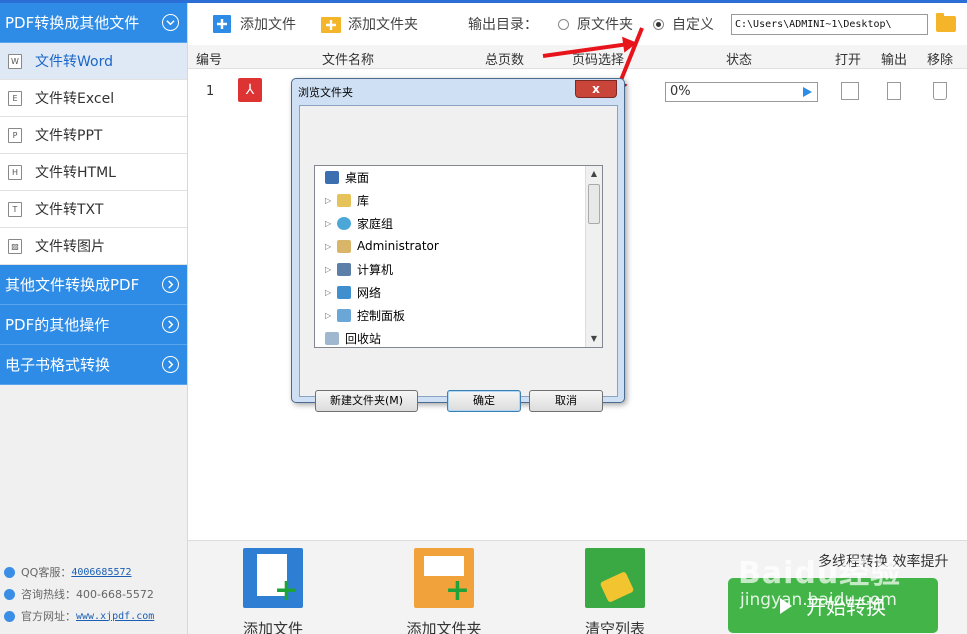 Image resolution: width=967 pixels, height=634 pixels. I want to click on sidebar-item-to-excel: E 文件转Excel, so click(93, 98).